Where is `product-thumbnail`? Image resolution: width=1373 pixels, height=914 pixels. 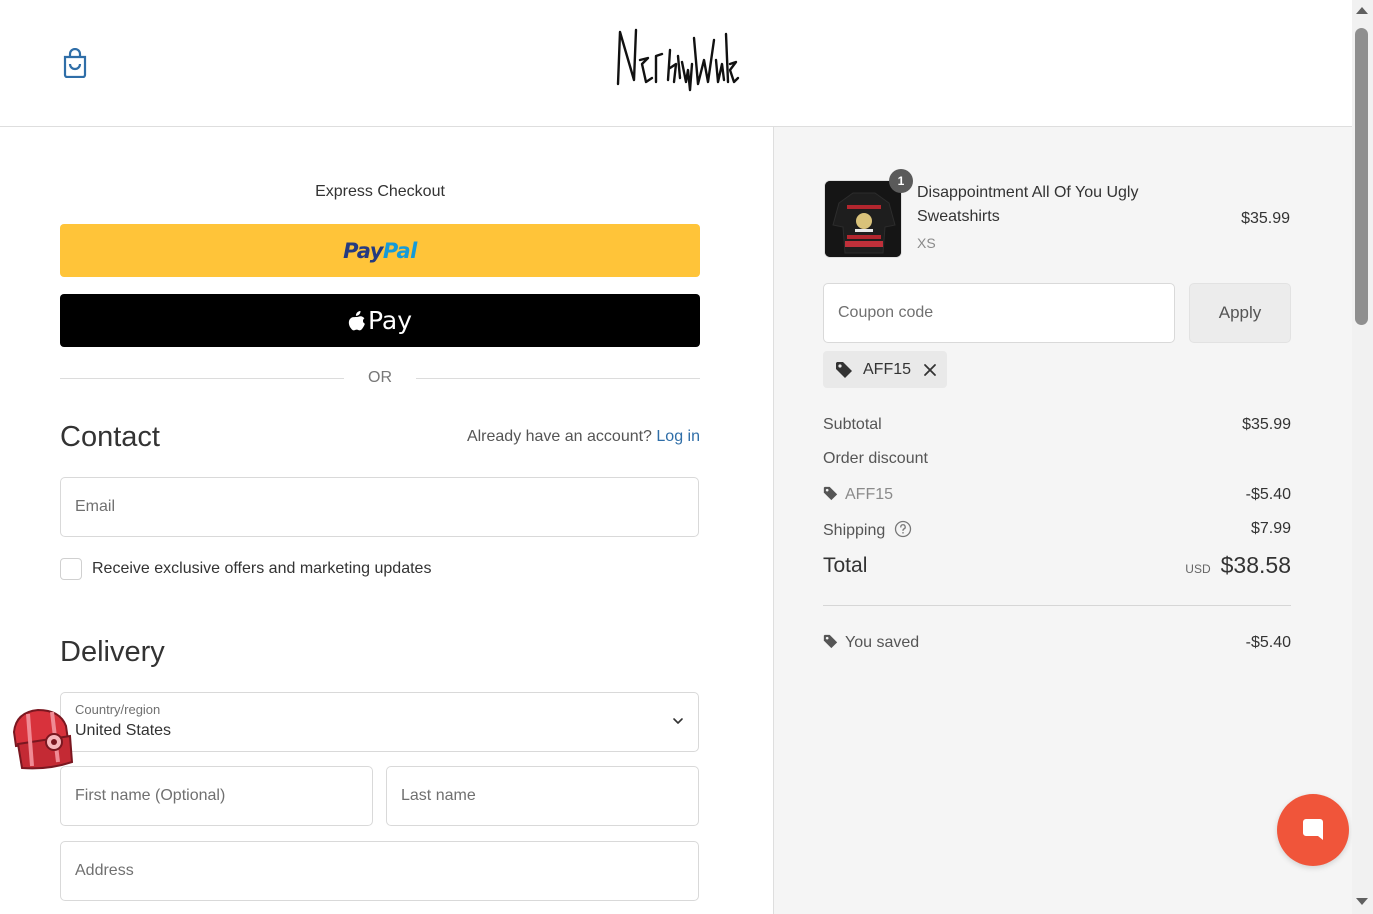 product-thumbnail is located at coordinates (863, 219).